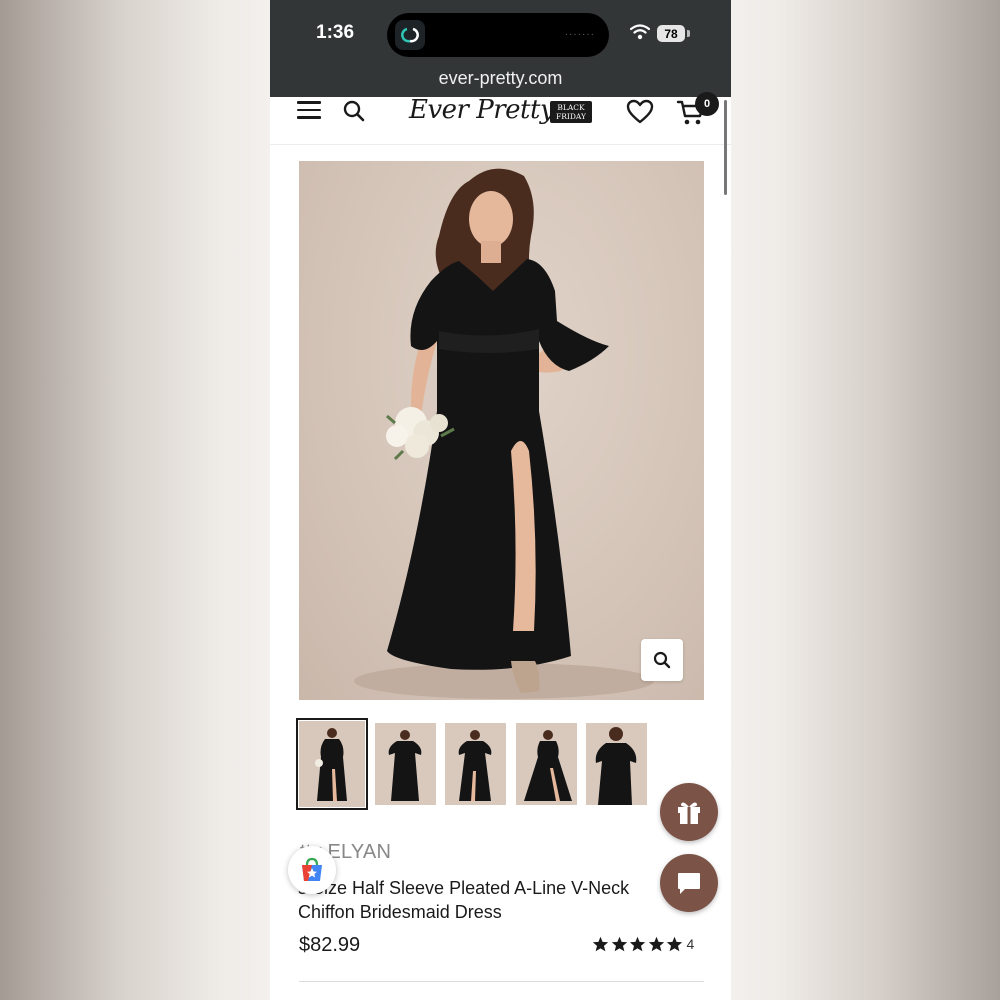  I want to click on browser-chrome: 1:36 ······· 78 ever-pretty.com, so click(500, 48).